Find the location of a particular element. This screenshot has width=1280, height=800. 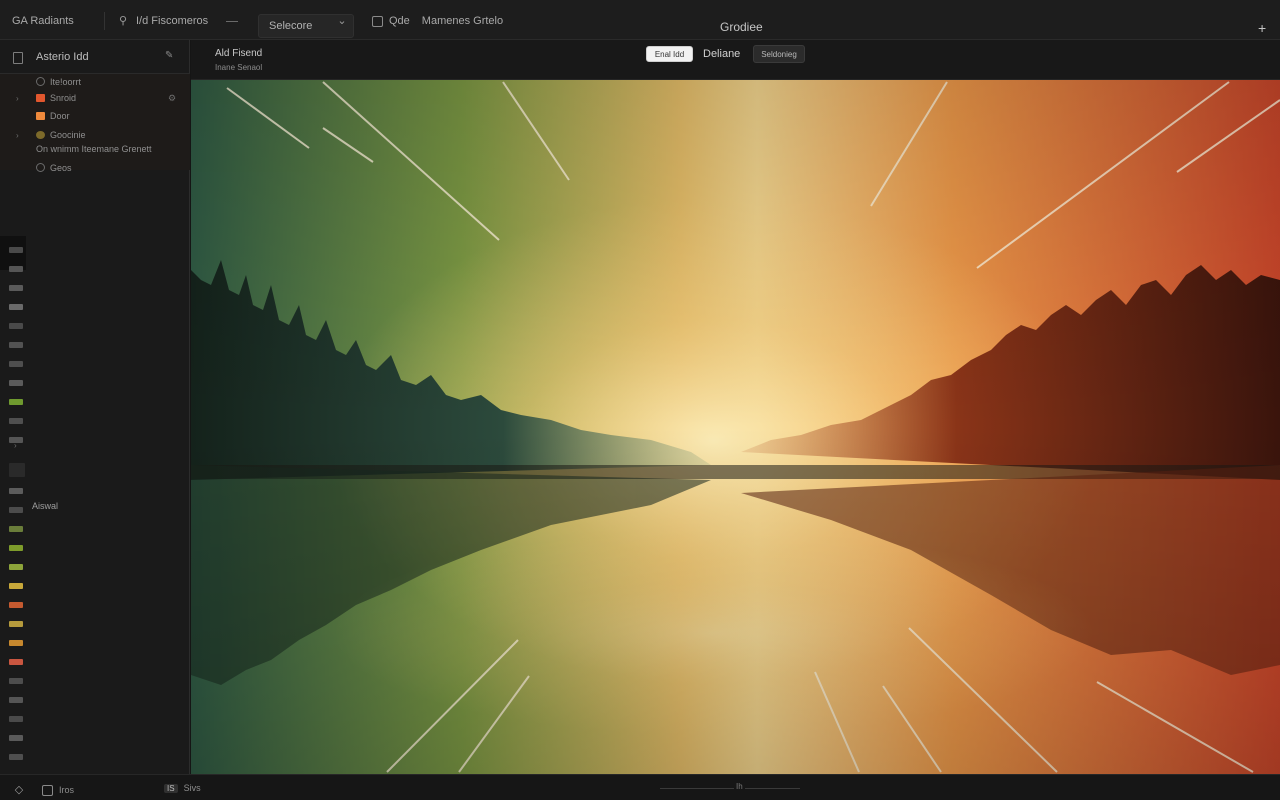

status-left: ◇ Iros is located at coordinates (43, 790).